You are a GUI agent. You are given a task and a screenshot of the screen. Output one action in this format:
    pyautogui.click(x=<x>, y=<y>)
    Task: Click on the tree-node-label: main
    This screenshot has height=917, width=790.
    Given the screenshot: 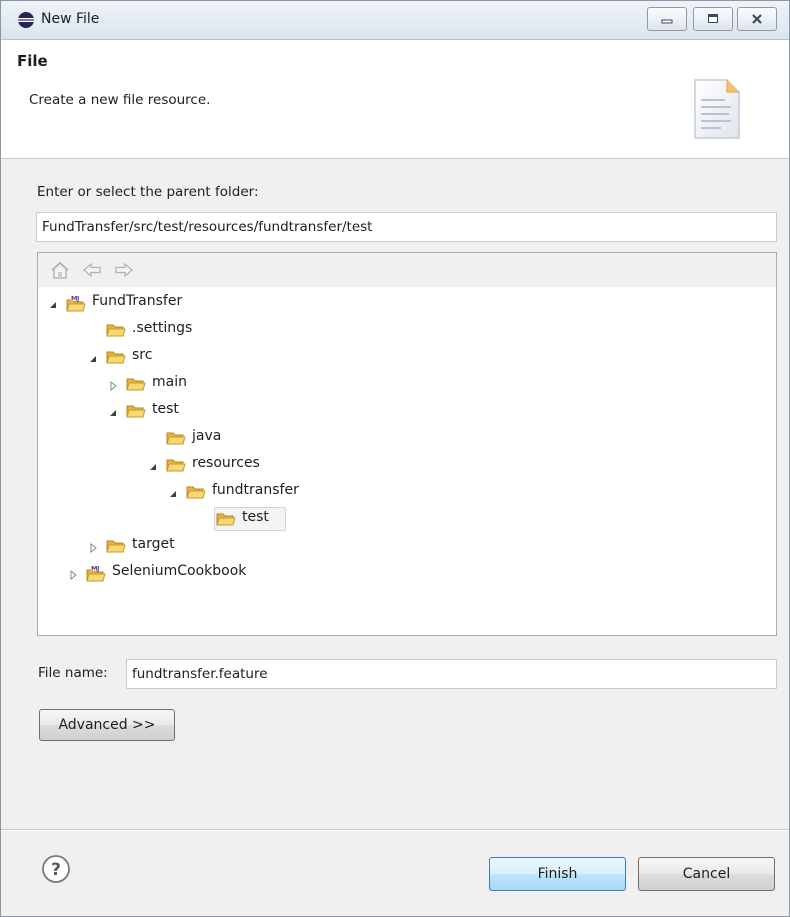 What is the action you would take?
    pyautogui.click(x=169, y=382)
    